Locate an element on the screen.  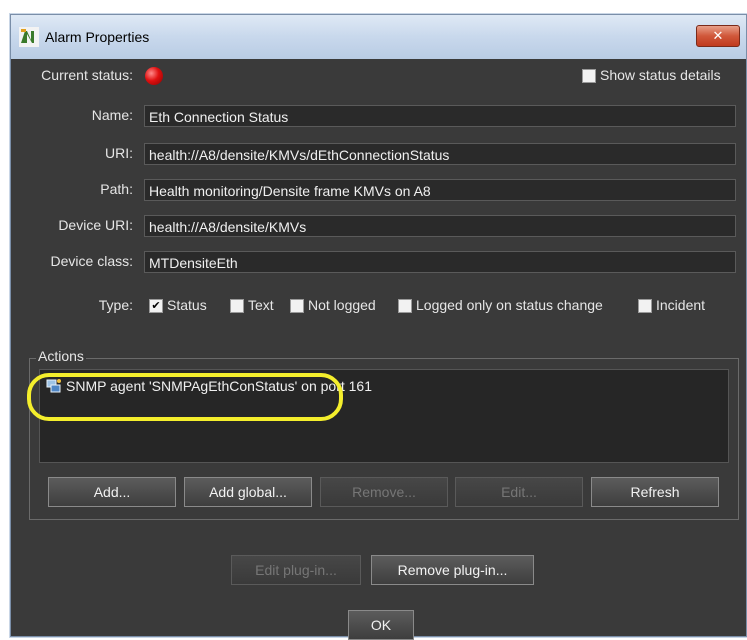
title-bar: Alarm Properties ✕ is located at coordinates (378, 37).